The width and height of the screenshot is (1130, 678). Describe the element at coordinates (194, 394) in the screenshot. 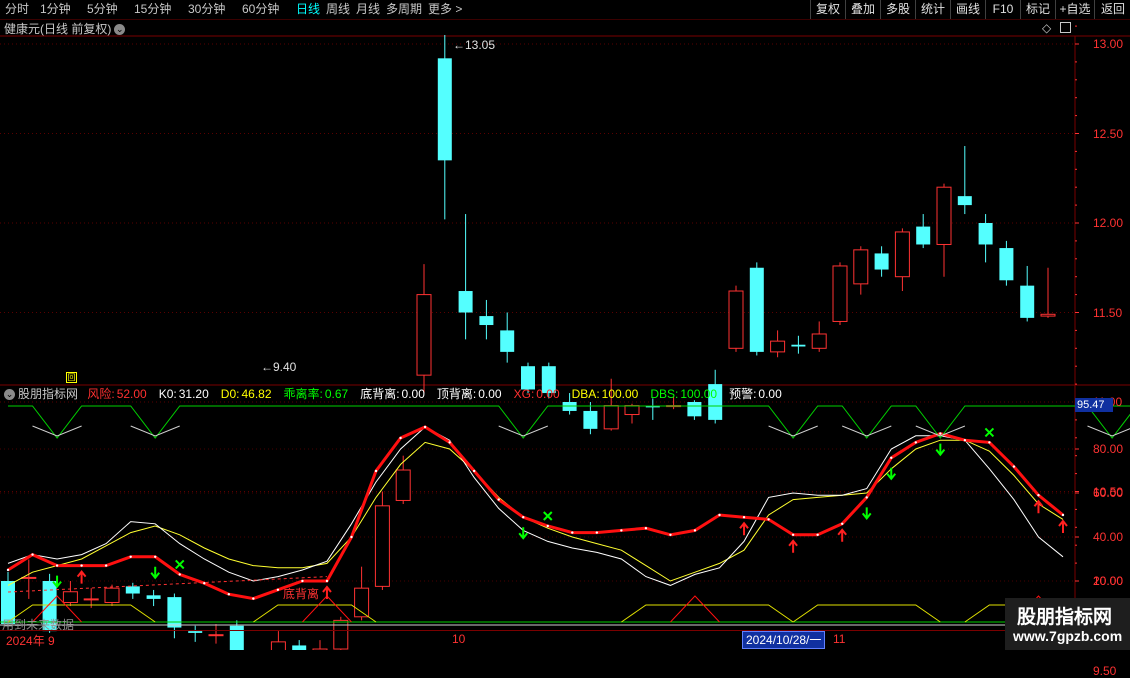

I see `indicator-value-number: 31.20` at that location.